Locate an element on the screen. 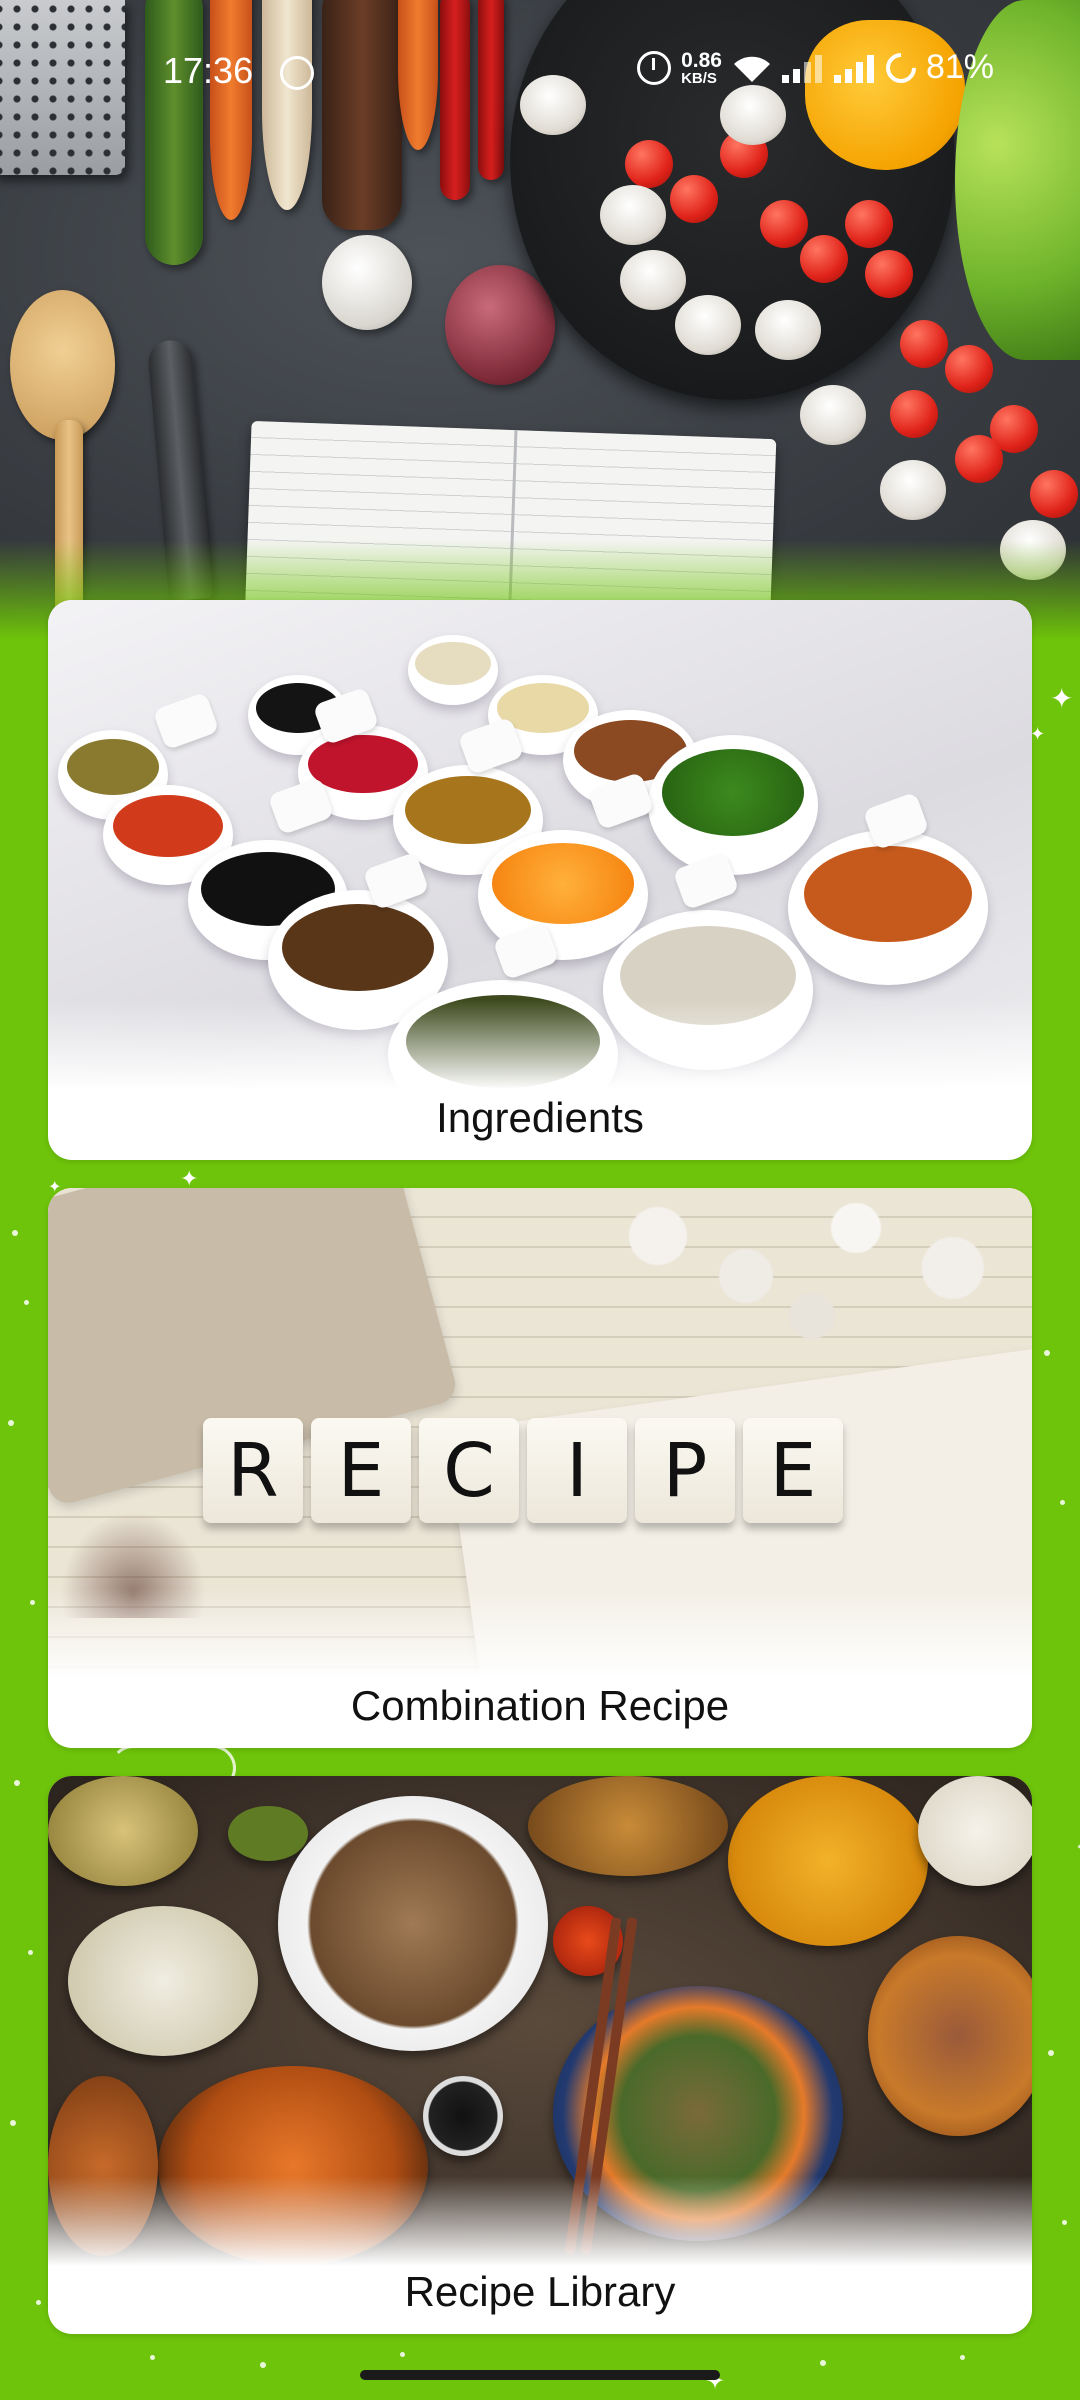 The width and height of the screenshot is (1080, 2400). network-speed-unit: KB/S is located at coordinates (699, 78).